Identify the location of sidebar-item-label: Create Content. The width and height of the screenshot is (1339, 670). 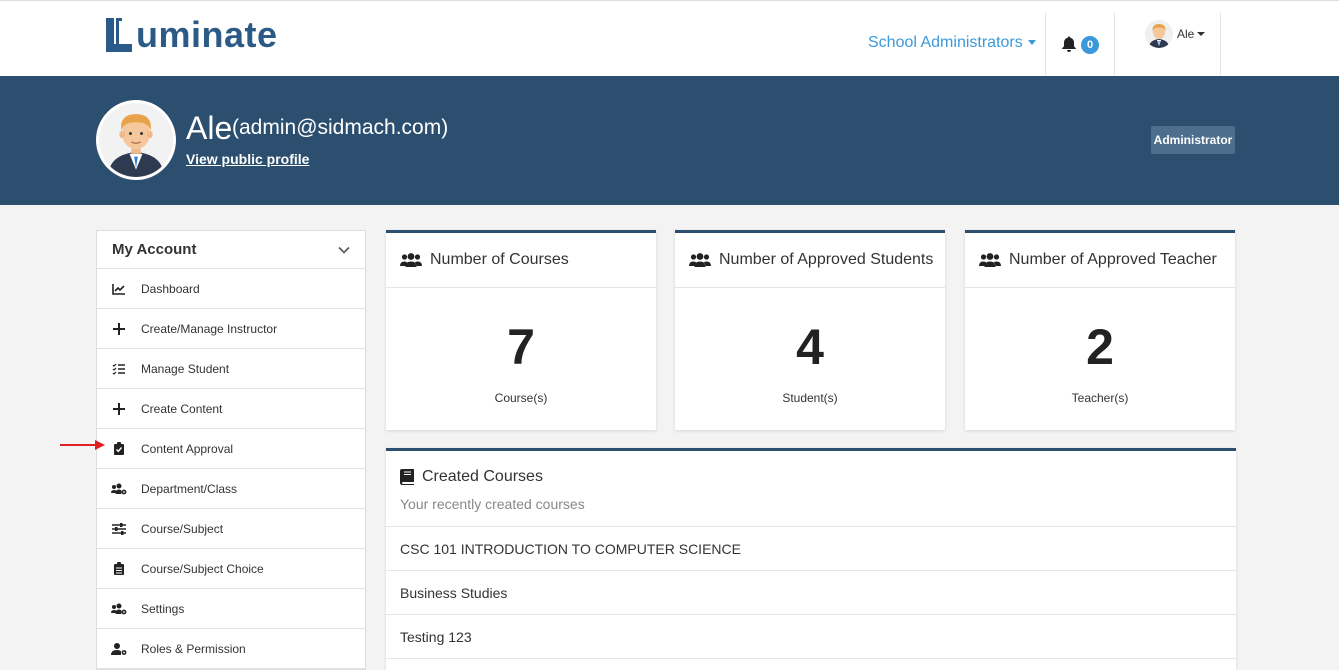
(182, 408).